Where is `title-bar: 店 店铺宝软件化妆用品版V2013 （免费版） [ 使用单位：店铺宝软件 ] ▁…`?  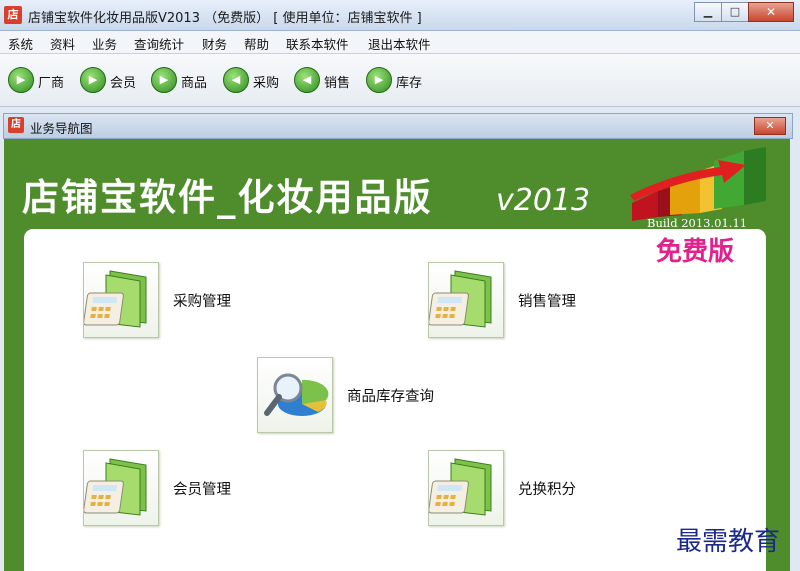 title-bar: 店 店铺宝软件化妆用品版V2013 （免费版） [ 使用单位：店铺宝软件 ] ▁… is located at coordinates (400, 15).